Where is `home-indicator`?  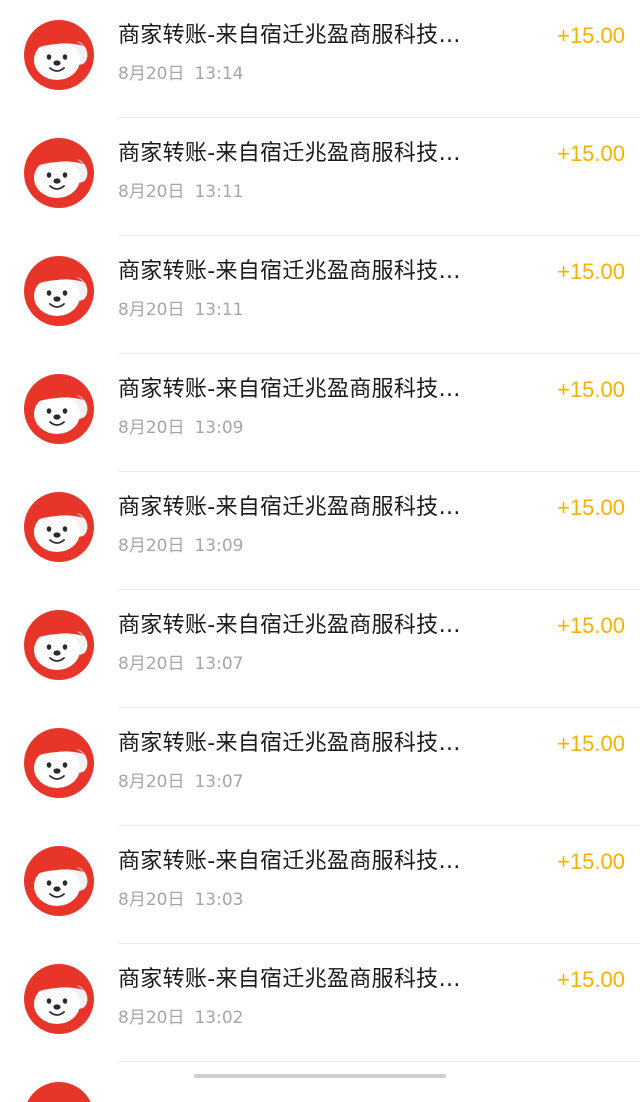 home-indicator is located at coordinates (320, 1076).